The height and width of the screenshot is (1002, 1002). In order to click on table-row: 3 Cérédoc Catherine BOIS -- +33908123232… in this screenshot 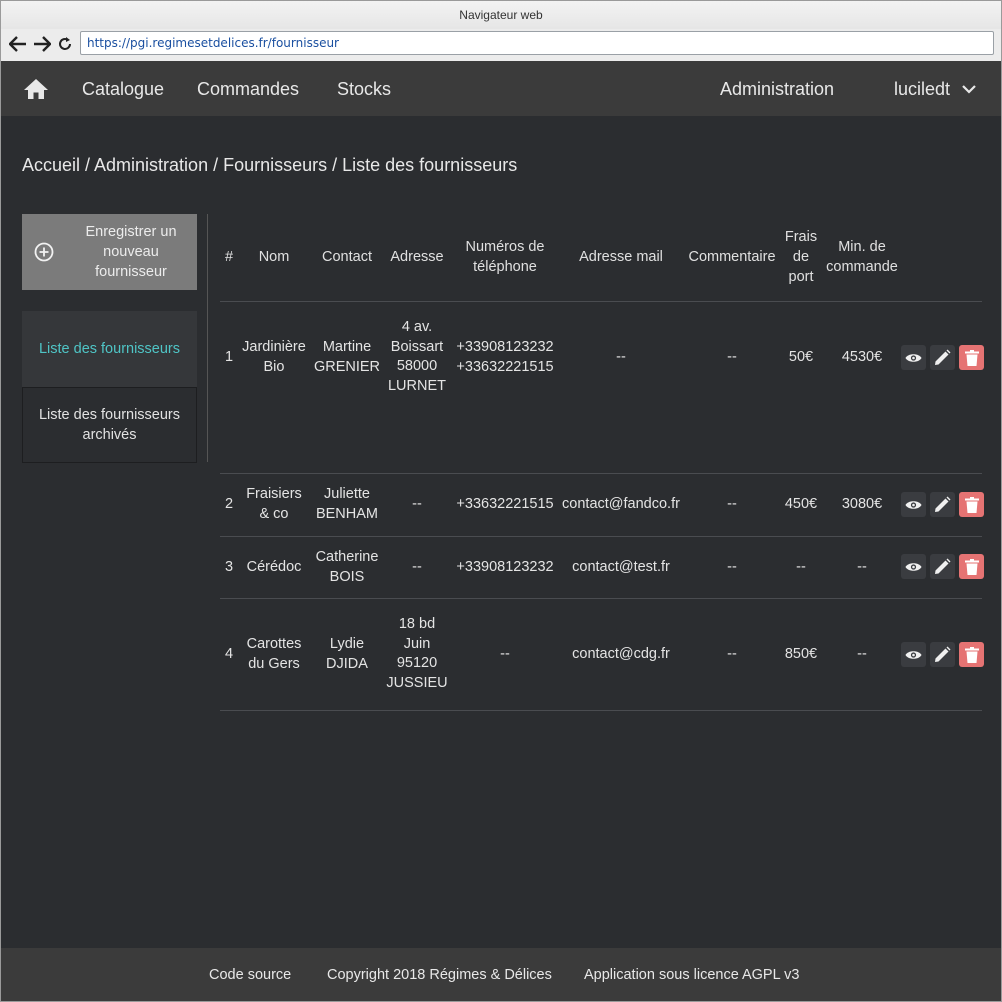, I will do `click(602, 567)`.